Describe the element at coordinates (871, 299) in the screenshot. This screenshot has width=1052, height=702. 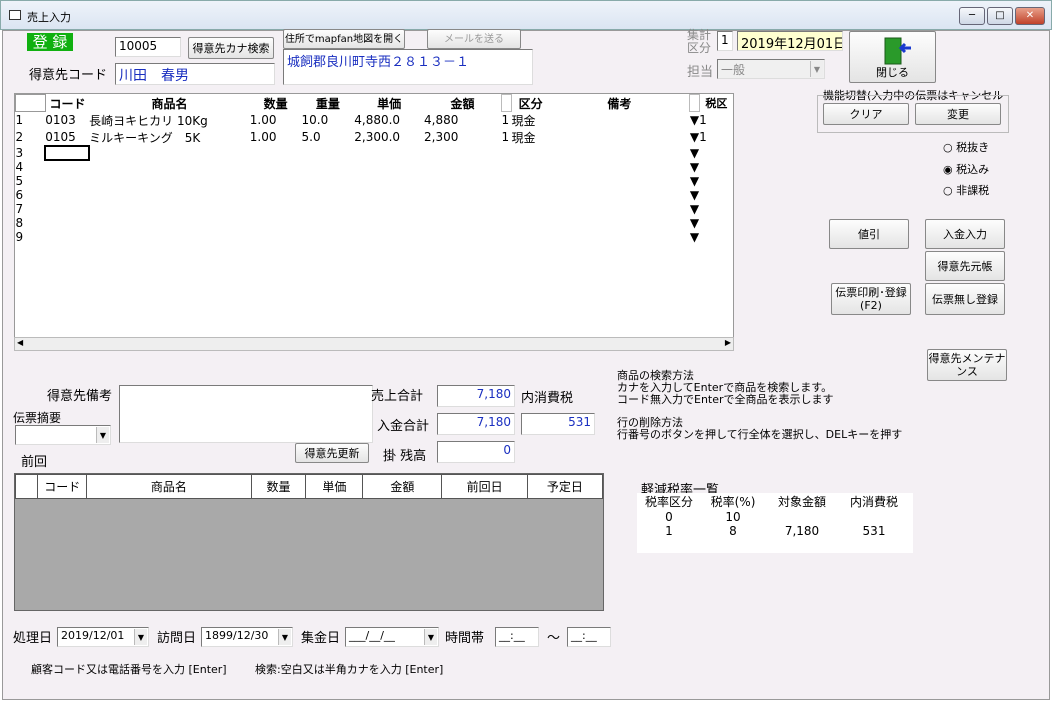
I see `print-register-button: 伝票印刷･登録(F2)` at that location.